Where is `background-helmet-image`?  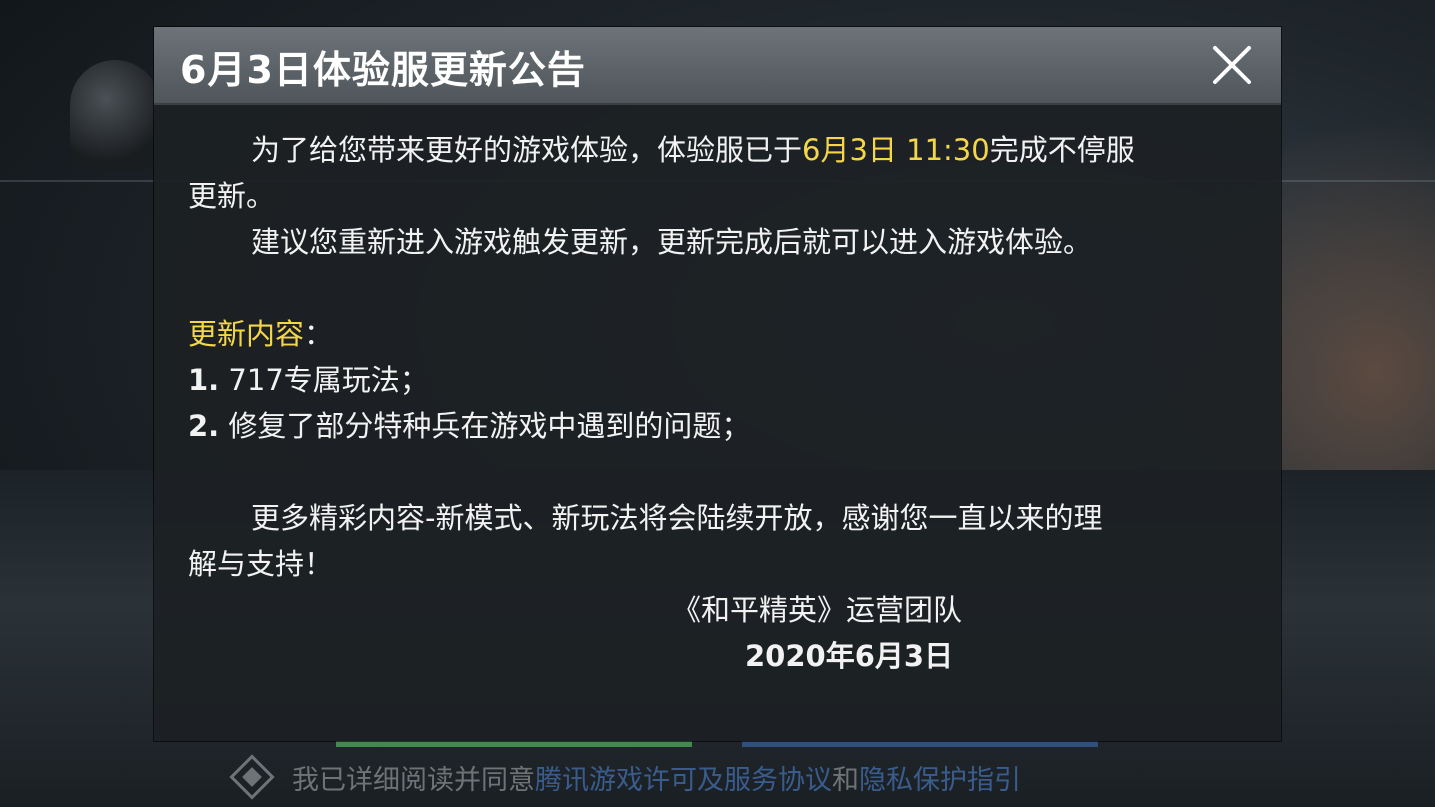
background-helmet-image is located at coordinates (115, 115).